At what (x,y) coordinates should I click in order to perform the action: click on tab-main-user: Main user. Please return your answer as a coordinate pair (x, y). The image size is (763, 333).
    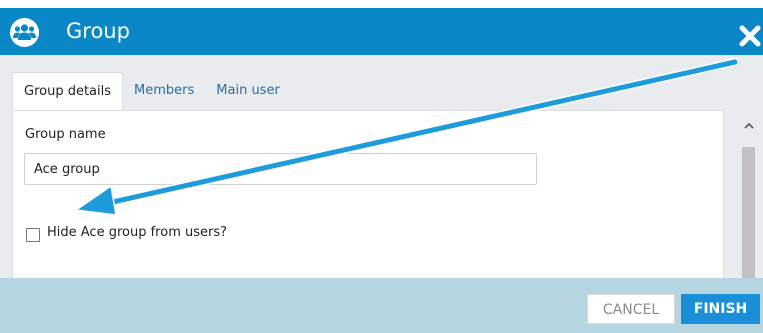
    Looking at the image, I should click on (248, 91).